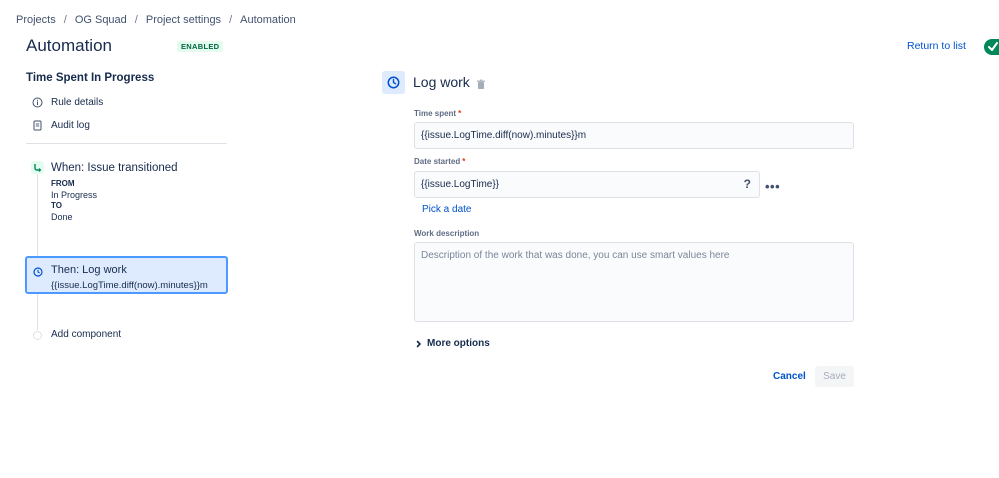 The image size is (999, 478). What do you see at coordinates (936, 46) in the screenshot?
I see `return-to-list-link: Return to list` at bounding box center [936, 46].